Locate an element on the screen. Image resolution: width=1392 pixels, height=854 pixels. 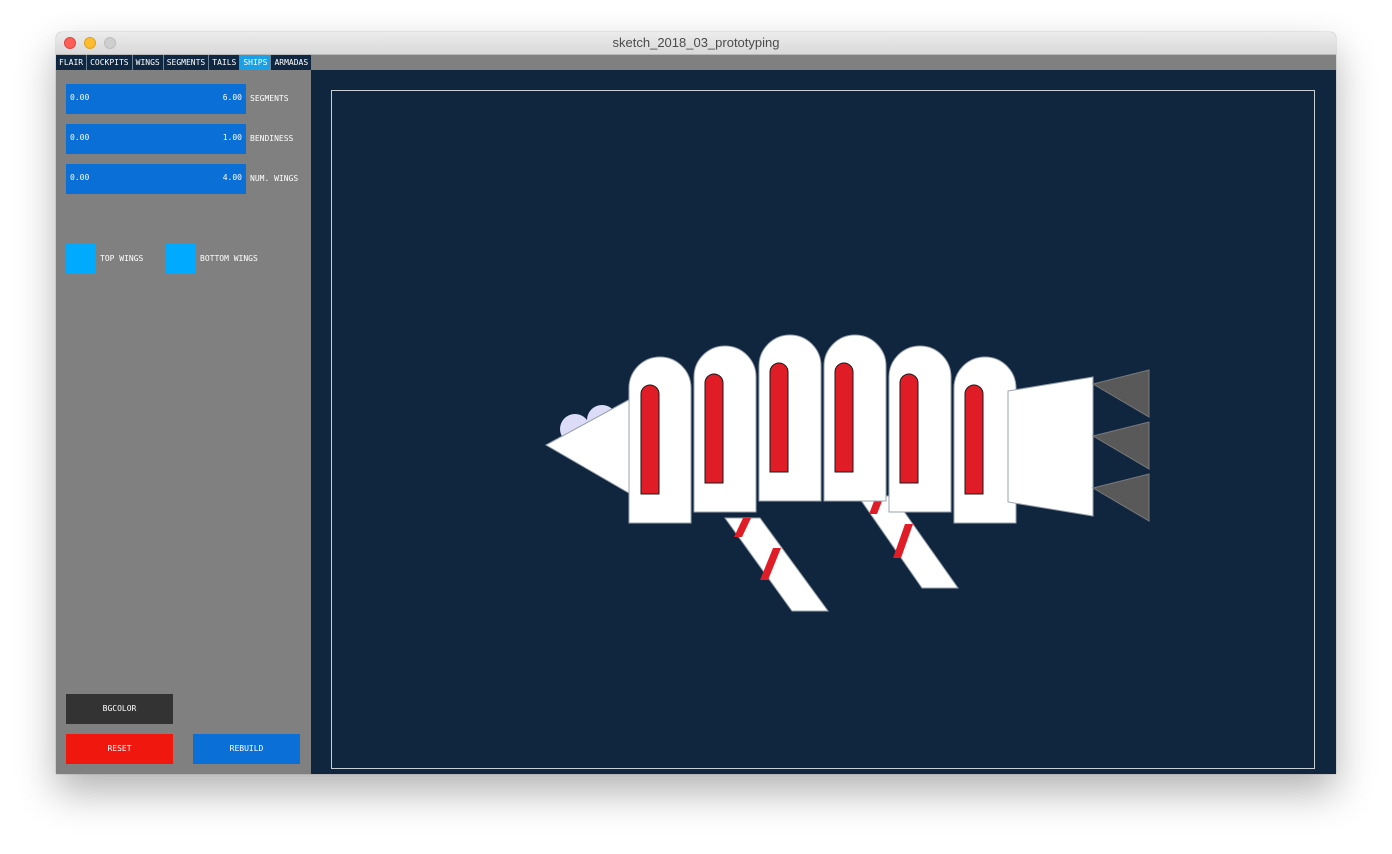
bendiness-label: BENDINESS is located at coordinates (272, 138).